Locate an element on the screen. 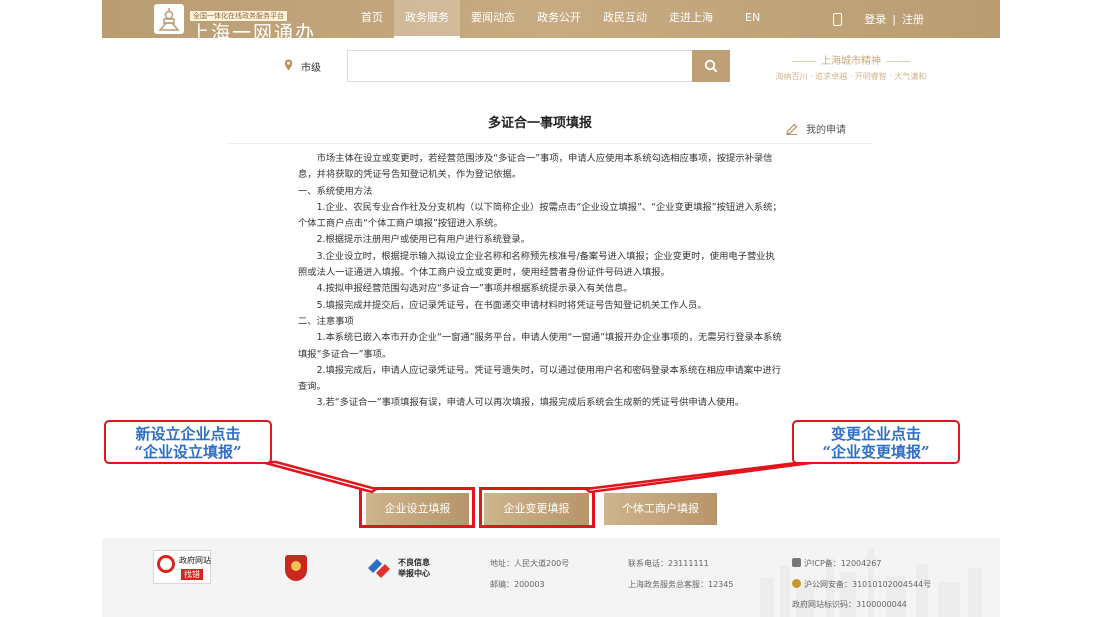 The image size is (1100, 617). register-link: 注册 is located at coordinates (913, 19).